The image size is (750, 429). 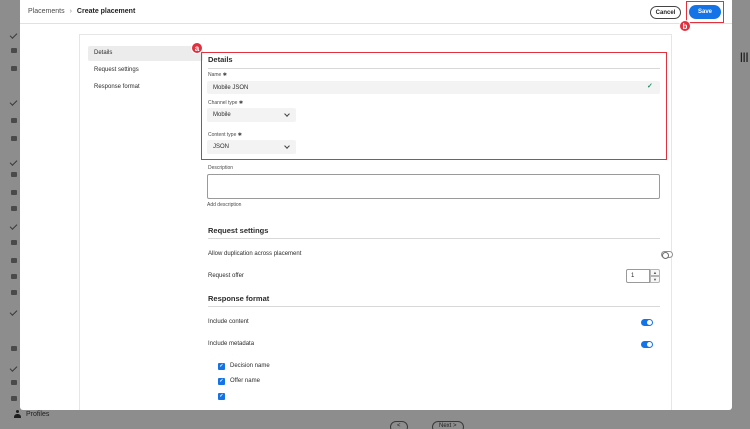 What do you see at coordinates (685, 26) in the screenshot?
I see `callout-b: b` at bounding box center [685, 26].